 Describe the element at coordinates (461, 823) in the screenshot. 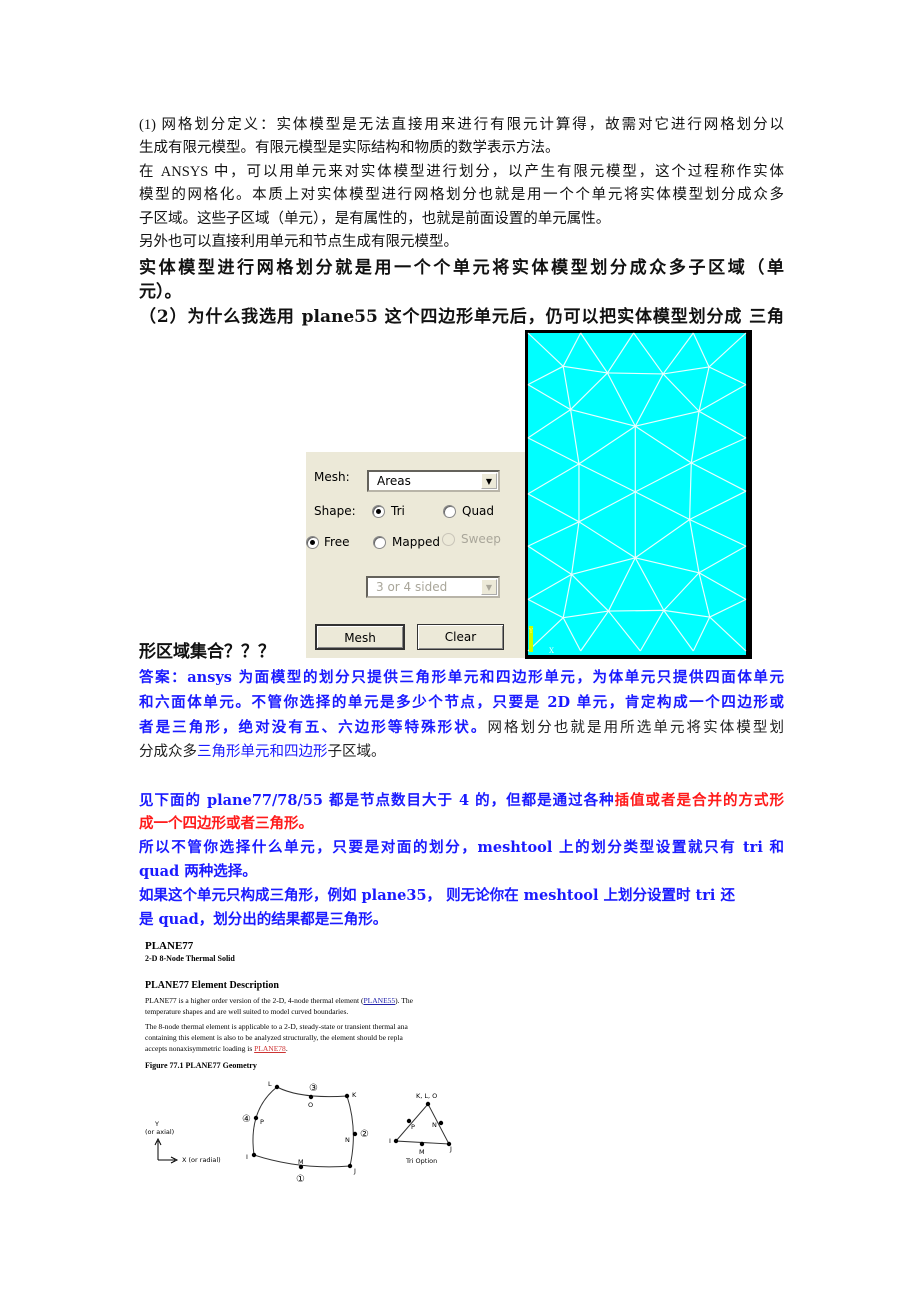

I see `text-line: 成一个四边形或者三角形。` at that location.